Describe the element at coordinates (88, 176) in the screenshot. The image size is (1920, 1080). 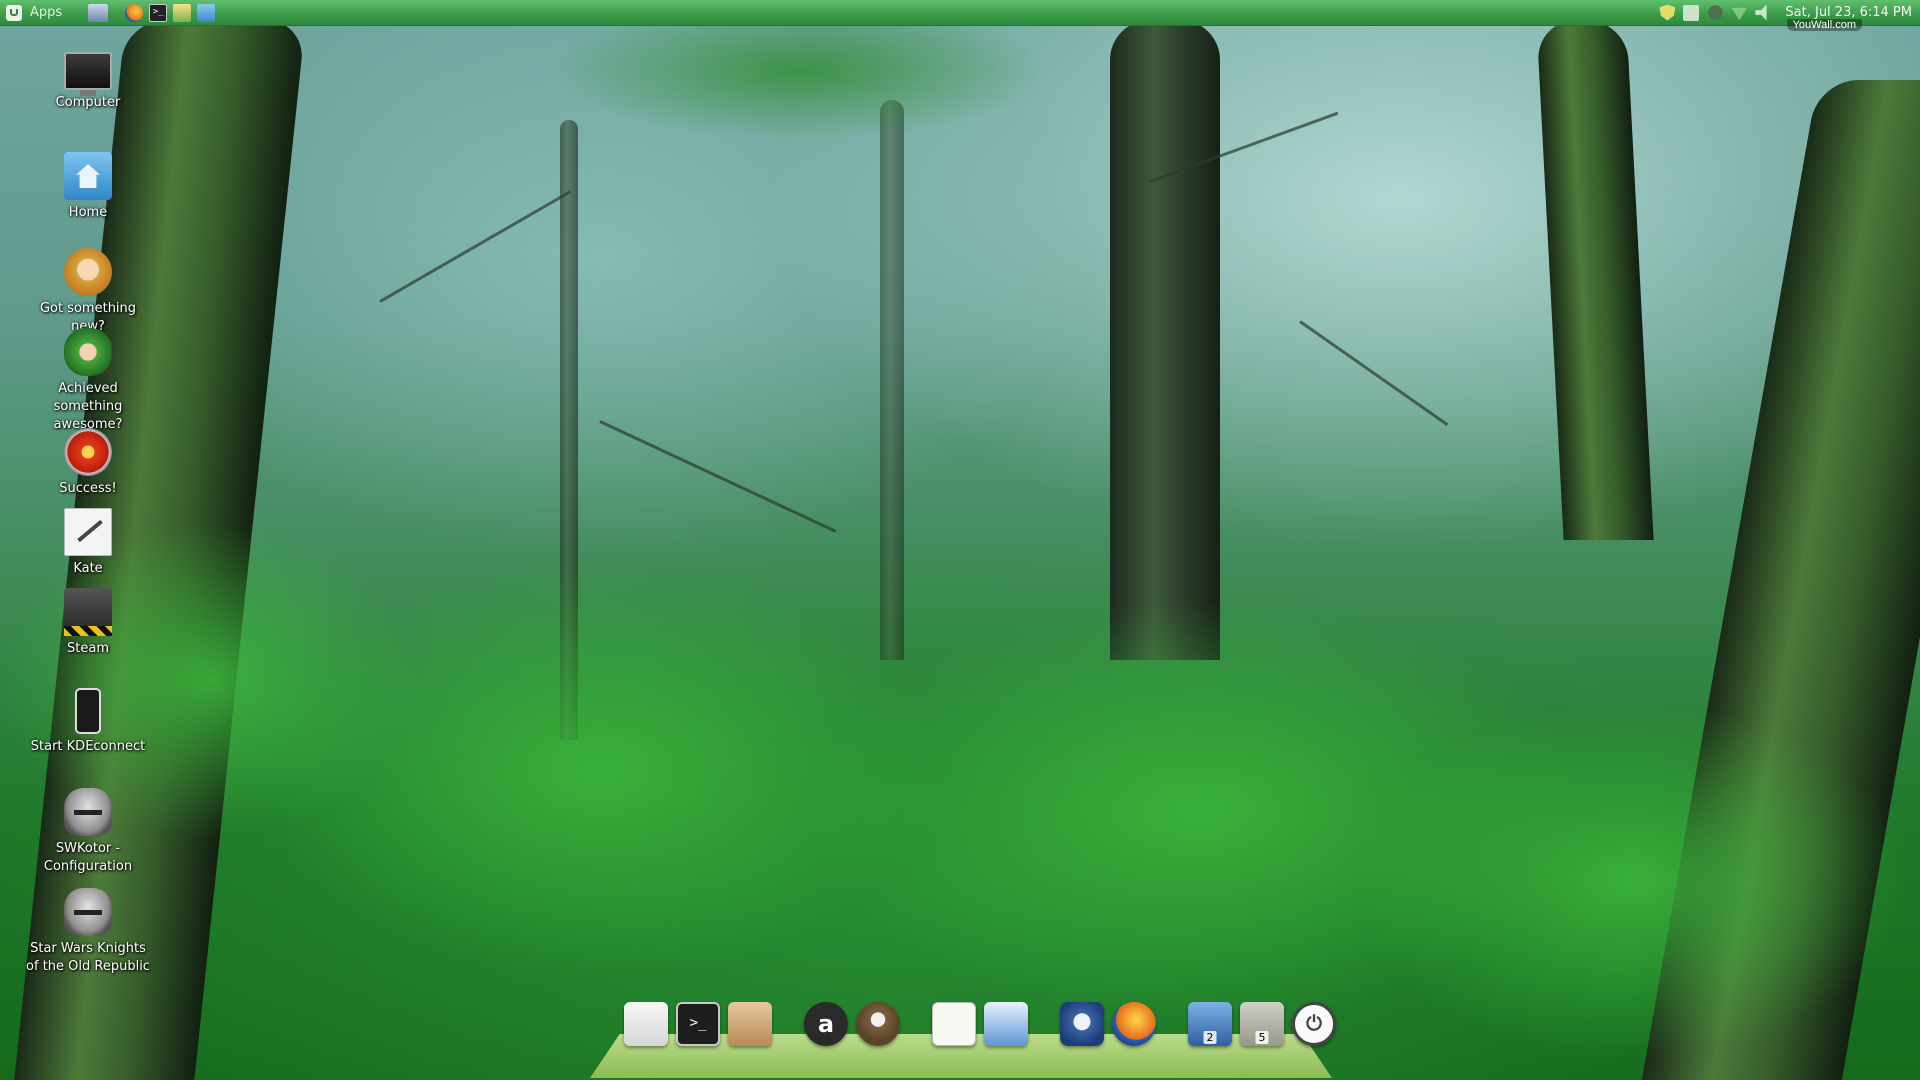
I see `home-folder-icon` at that location.